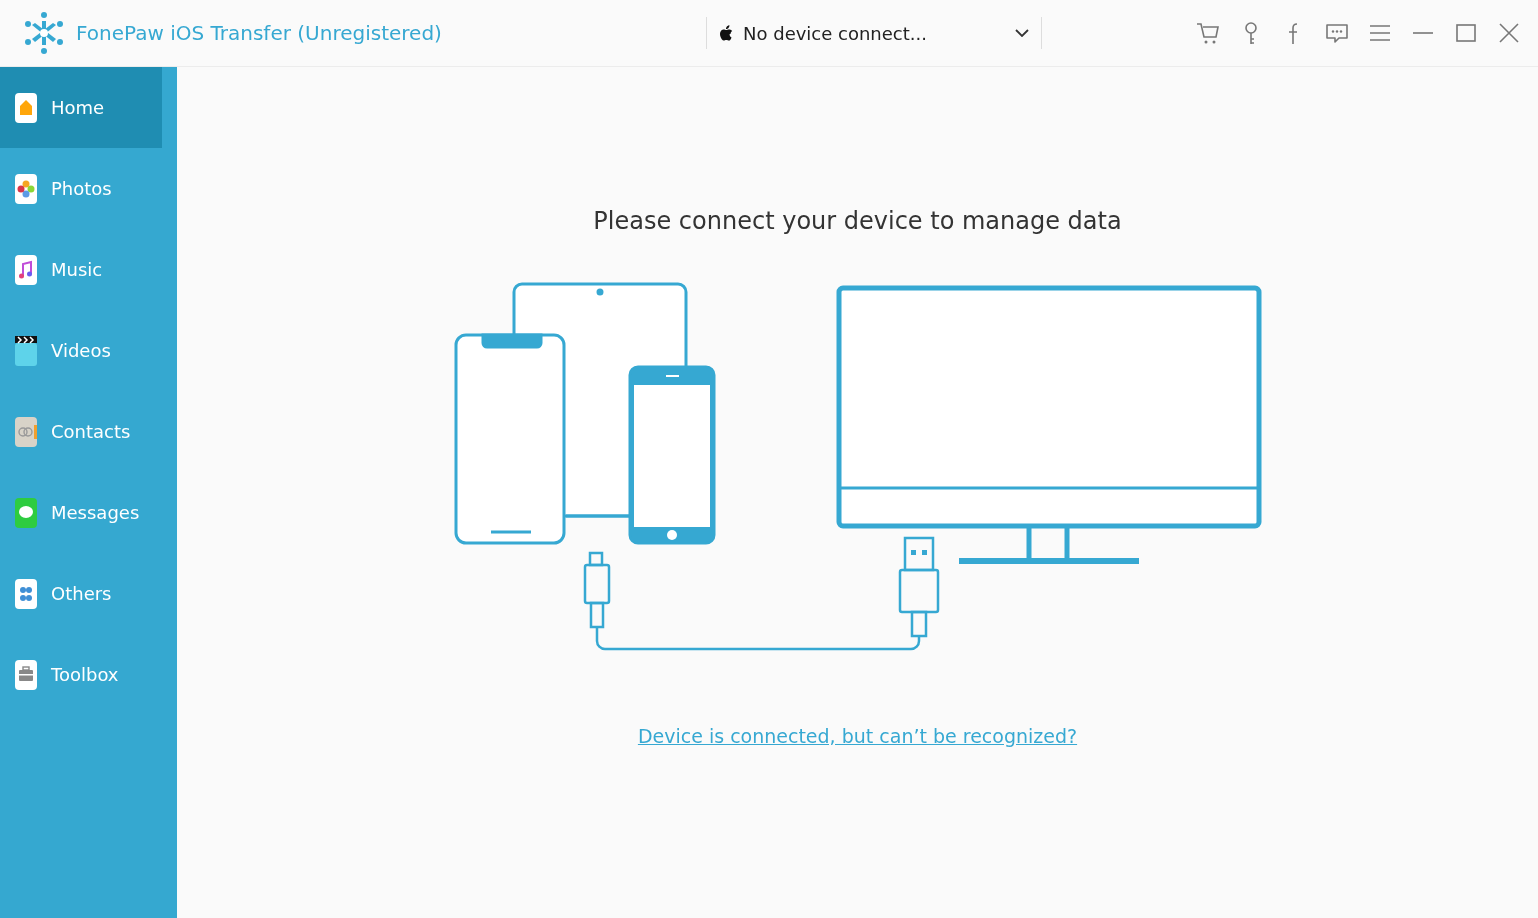  What do you see at coordinates (1022, 33) in the screenshot?
I see `chevron-down-icon` at bounding box center [1022, 33].